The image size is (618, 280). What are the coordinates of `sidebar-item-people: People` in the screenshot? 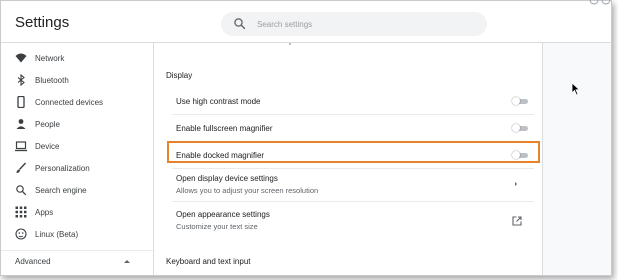 It's located at (77, 124).